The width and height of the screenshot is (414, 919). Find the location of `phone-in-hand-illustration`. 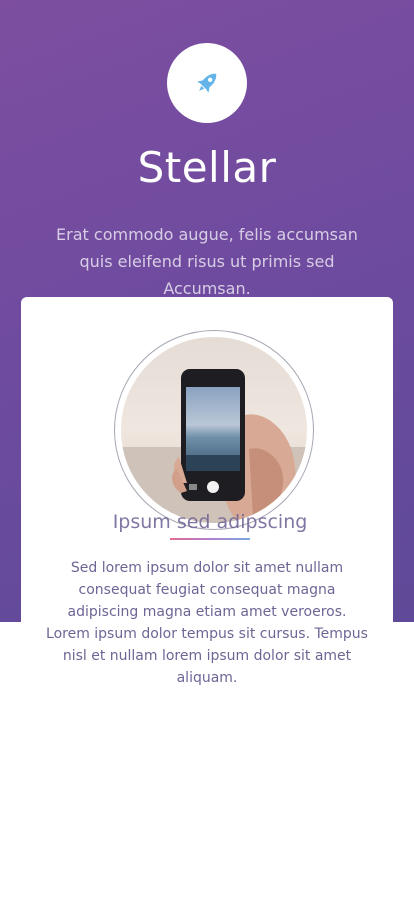

phone-in-hand-illustration is located at coordinates (214, 430).